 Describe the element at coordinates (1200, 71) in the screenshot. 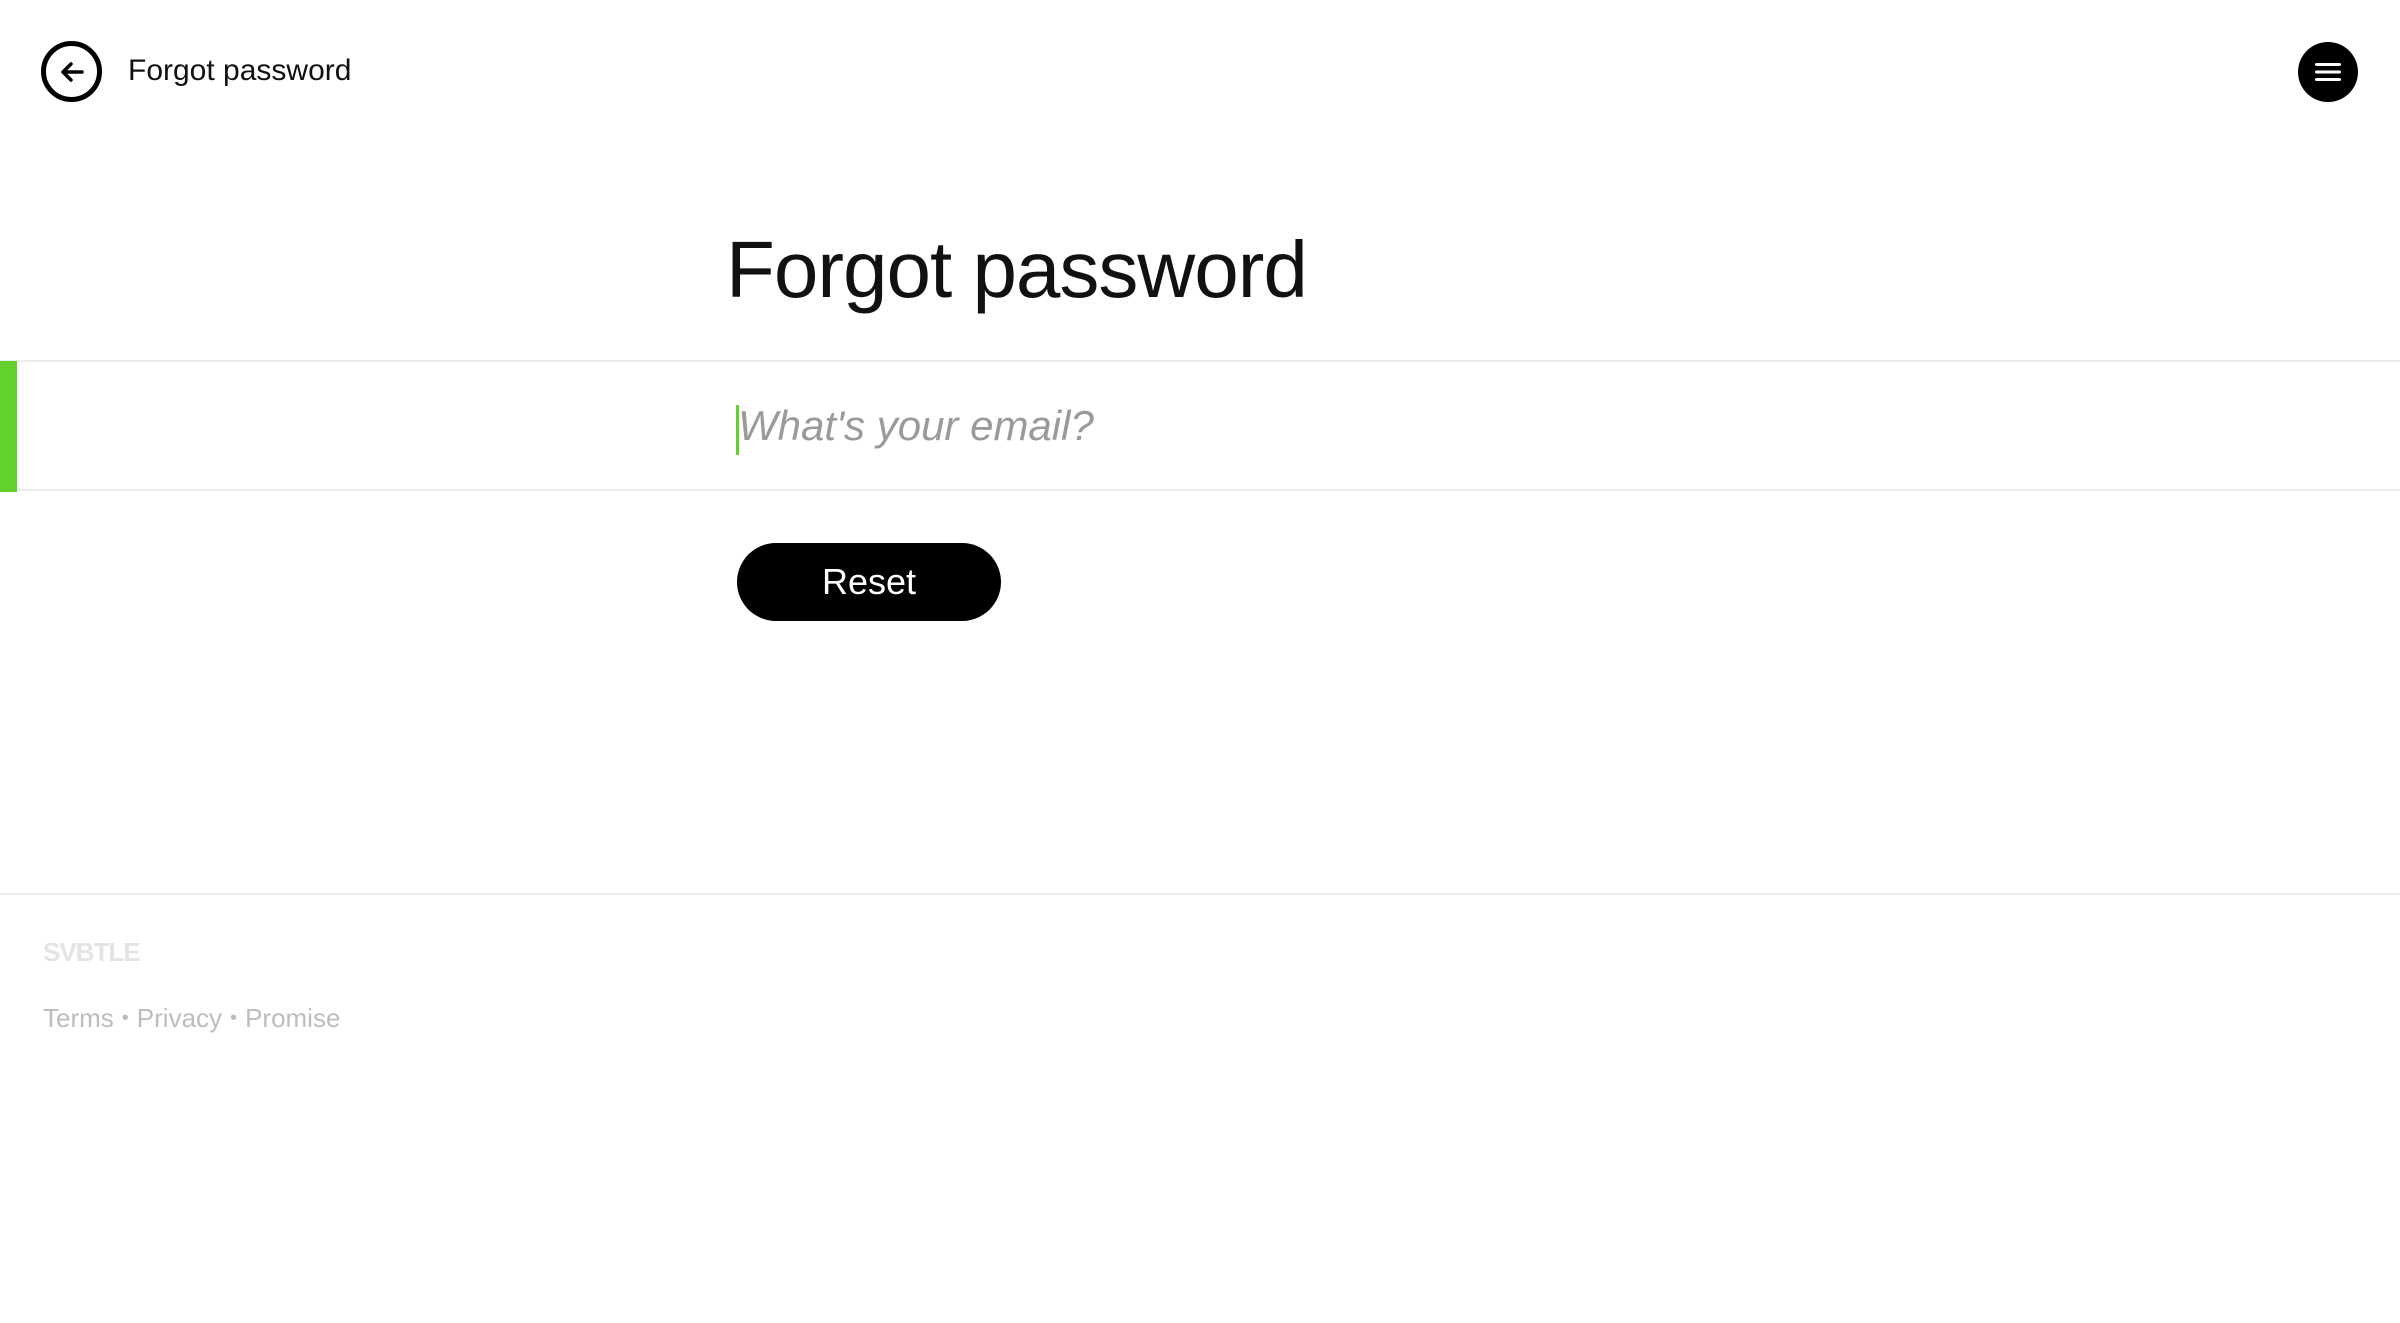

I see `header: Forgot password` at that location.